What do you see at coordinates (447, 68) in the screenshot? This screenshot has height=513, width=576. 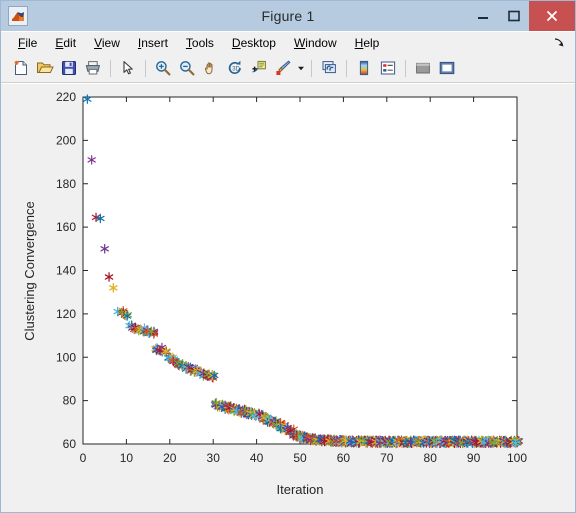 I see `show-plot-tools-icon` at bounding box center [447, 68].